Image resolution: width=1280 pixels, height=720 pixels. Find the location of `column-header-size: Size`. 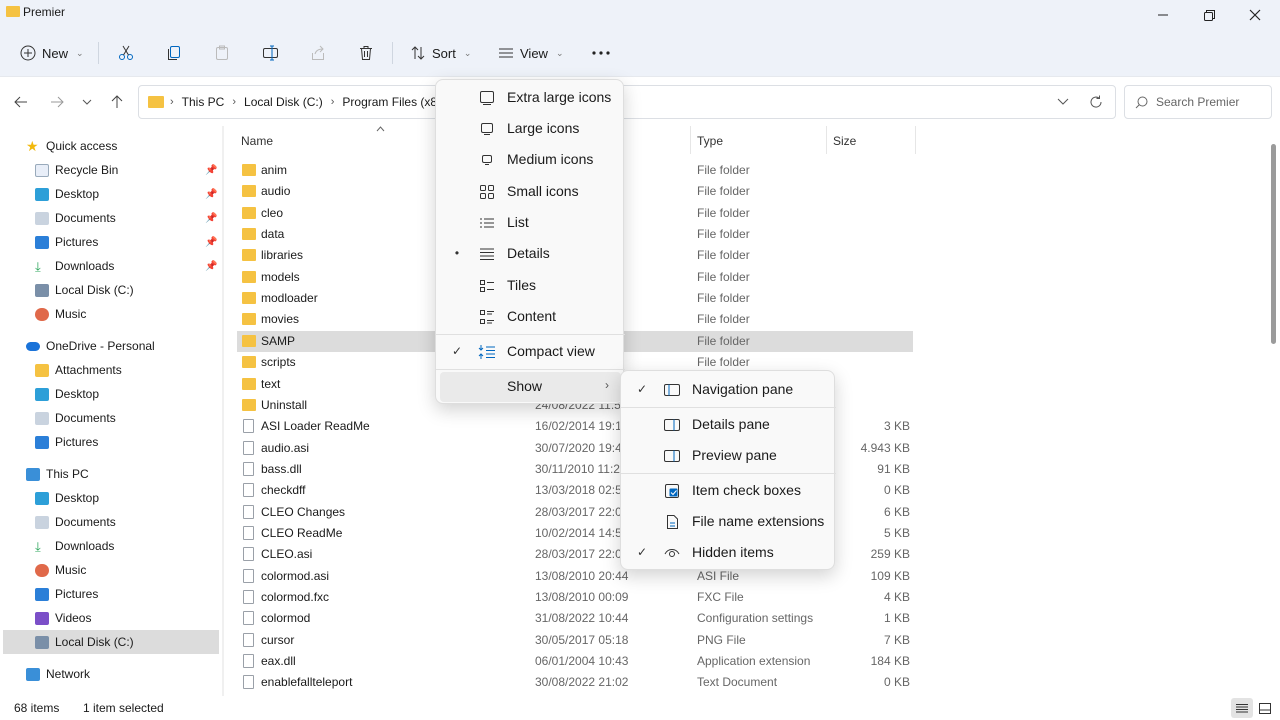

column-header-size: Size is located at coordinates (844, 141).